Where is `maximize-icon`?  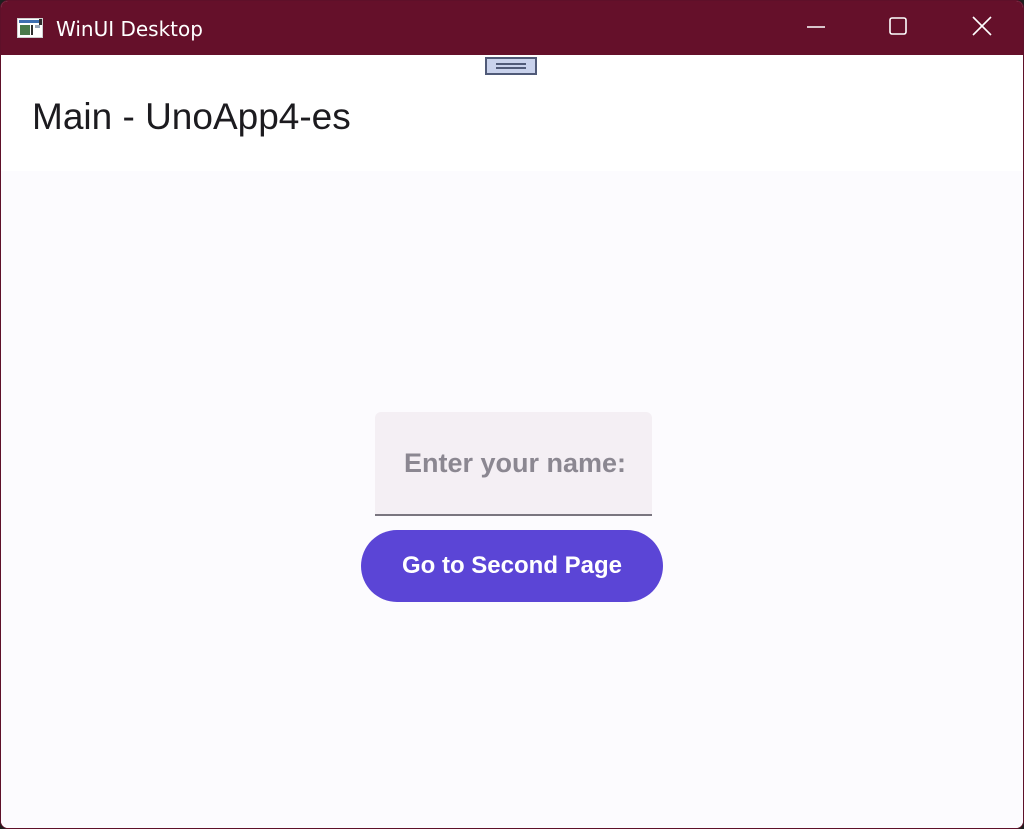
maximize-icon is located at coordinates (898, 28).